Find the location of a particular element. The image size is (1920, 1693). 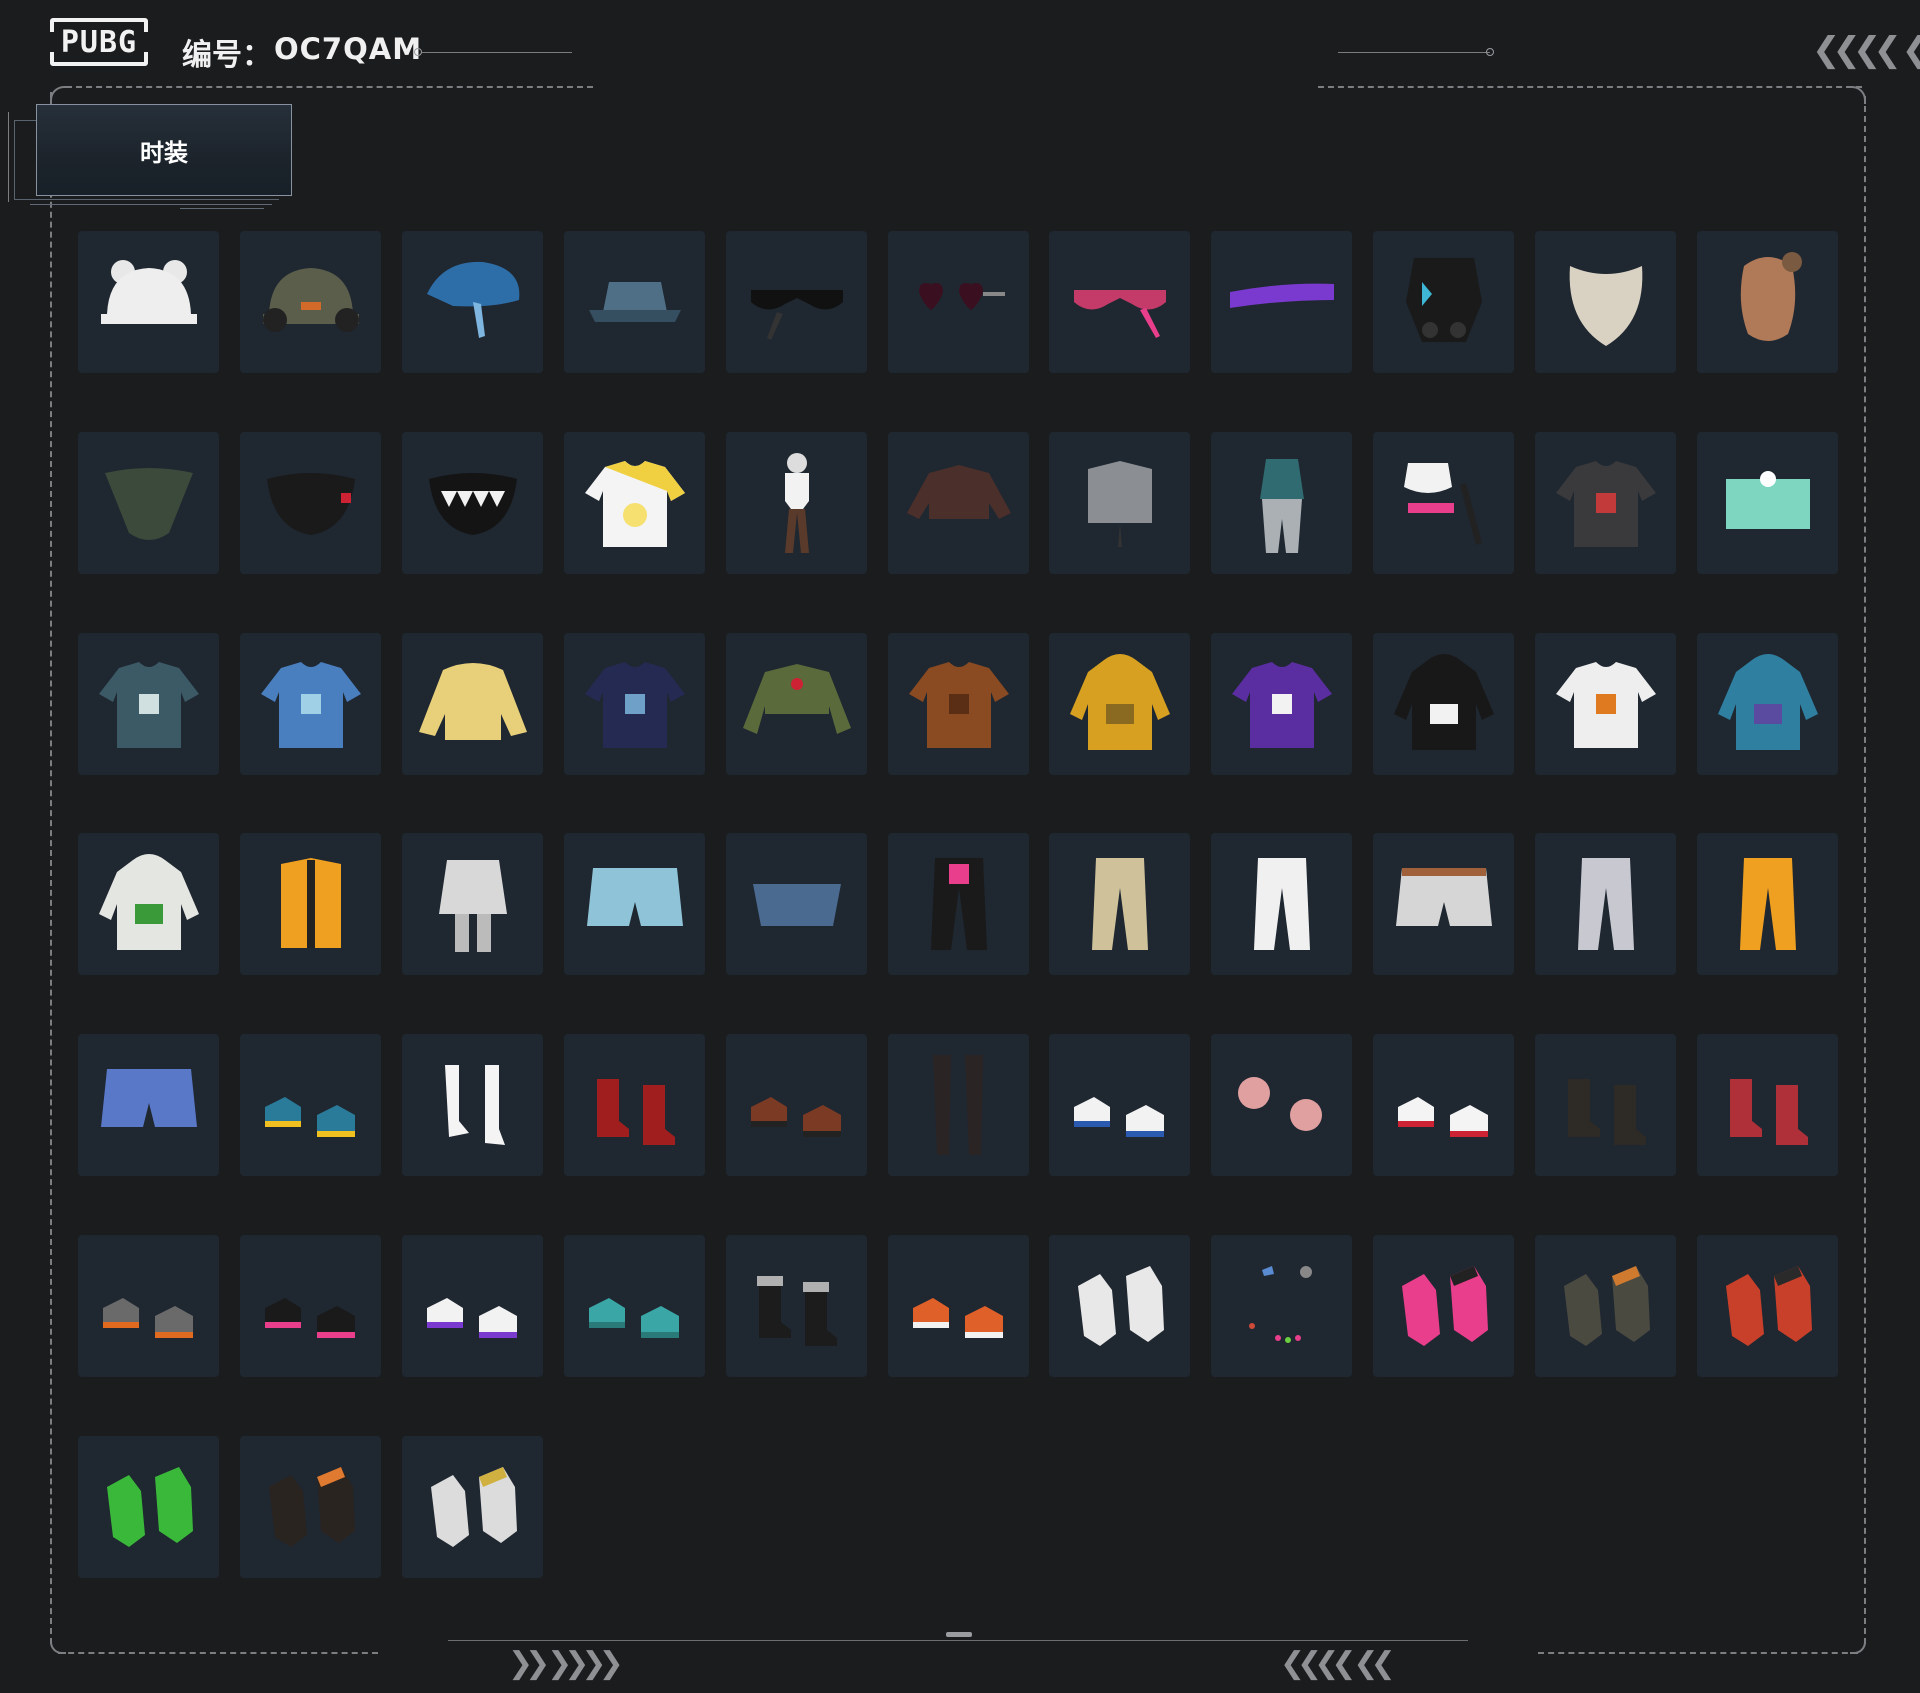

pink-gloves-icon is located at coordinates (1444, 1306).